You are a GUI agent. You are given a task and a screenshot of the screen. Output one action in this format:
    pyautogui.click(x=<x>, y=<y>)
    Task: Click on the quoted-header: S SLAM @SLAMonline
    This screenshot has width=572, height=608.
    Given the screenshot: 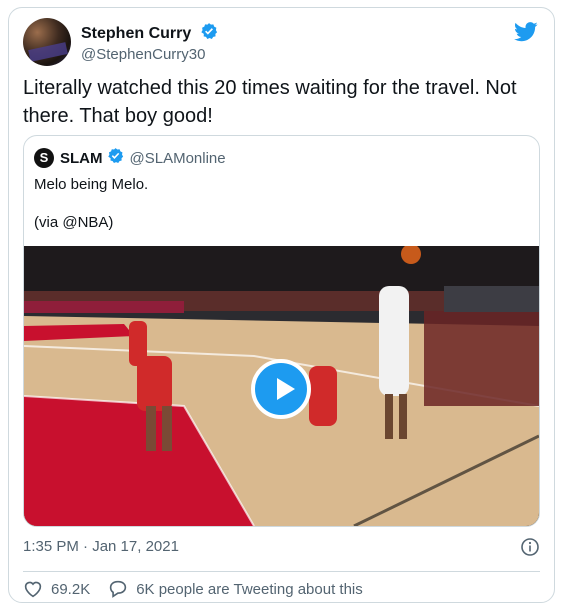 What is the action you would take?
    pyautogui.click(x=130, y=158)
    